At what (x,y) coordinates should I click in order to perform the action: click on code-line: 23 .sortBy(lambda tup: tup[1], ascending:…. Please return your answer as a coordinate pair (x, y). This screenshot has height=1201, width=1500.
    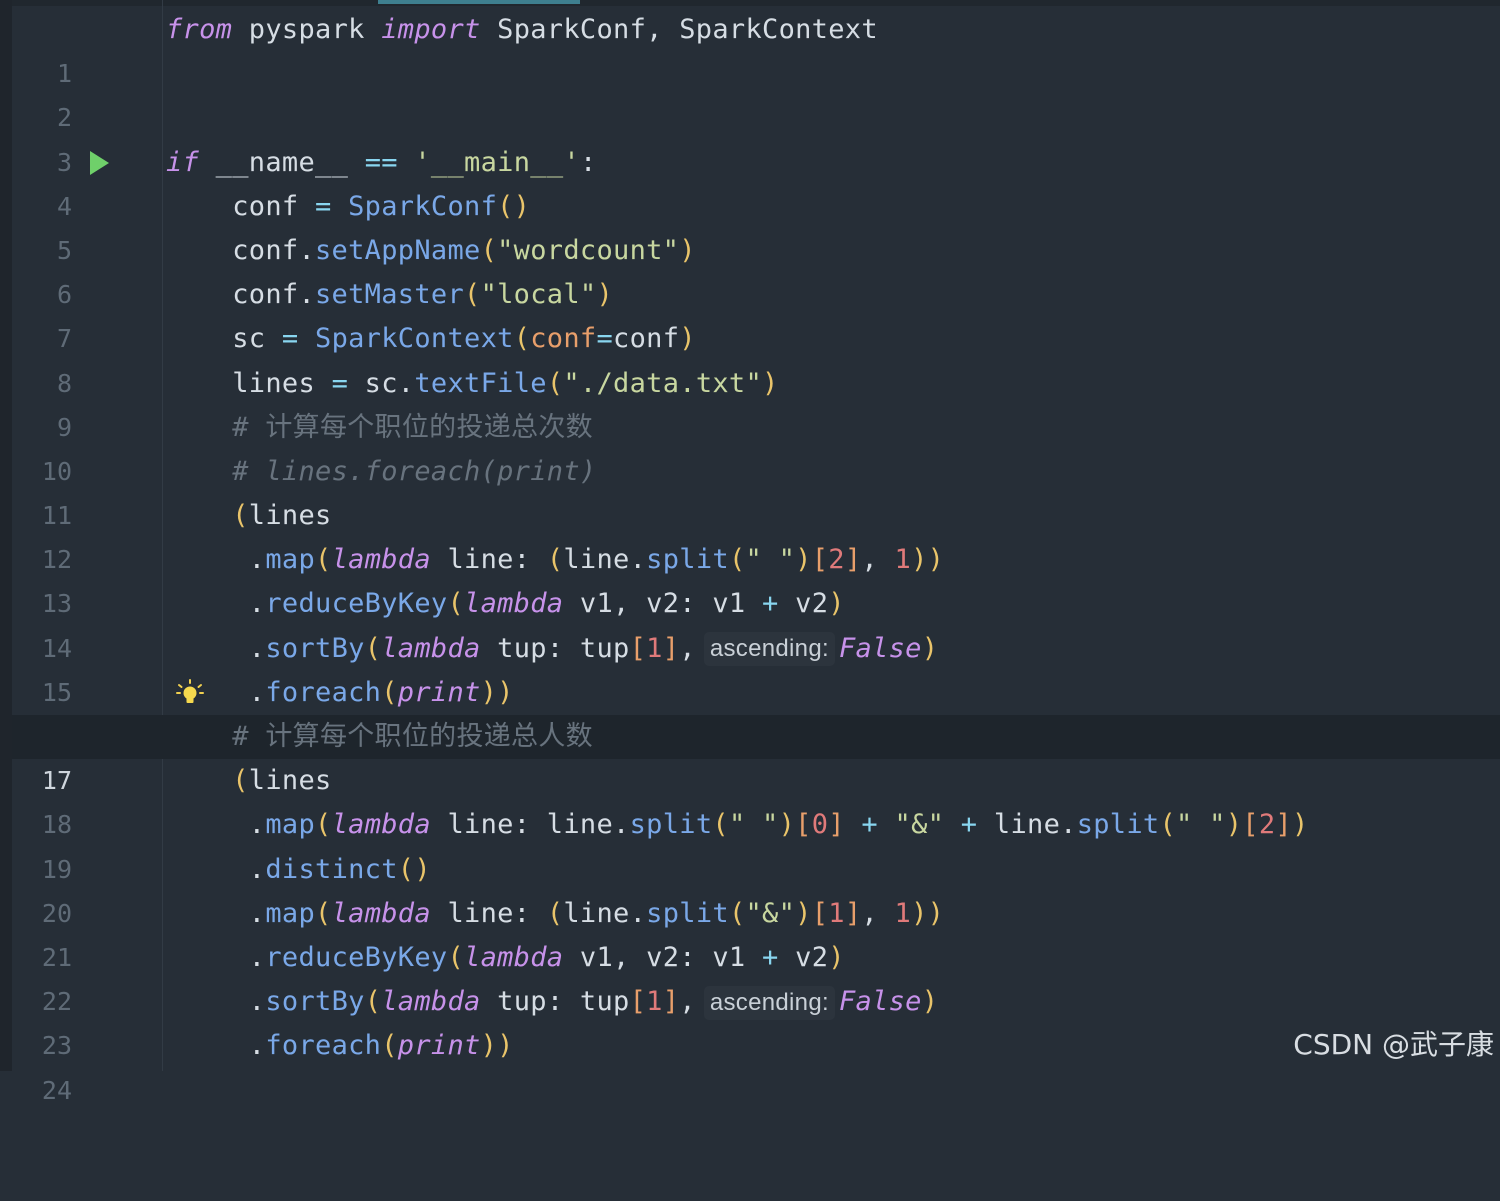
    Looking at the image, I should click on (756, 1020).